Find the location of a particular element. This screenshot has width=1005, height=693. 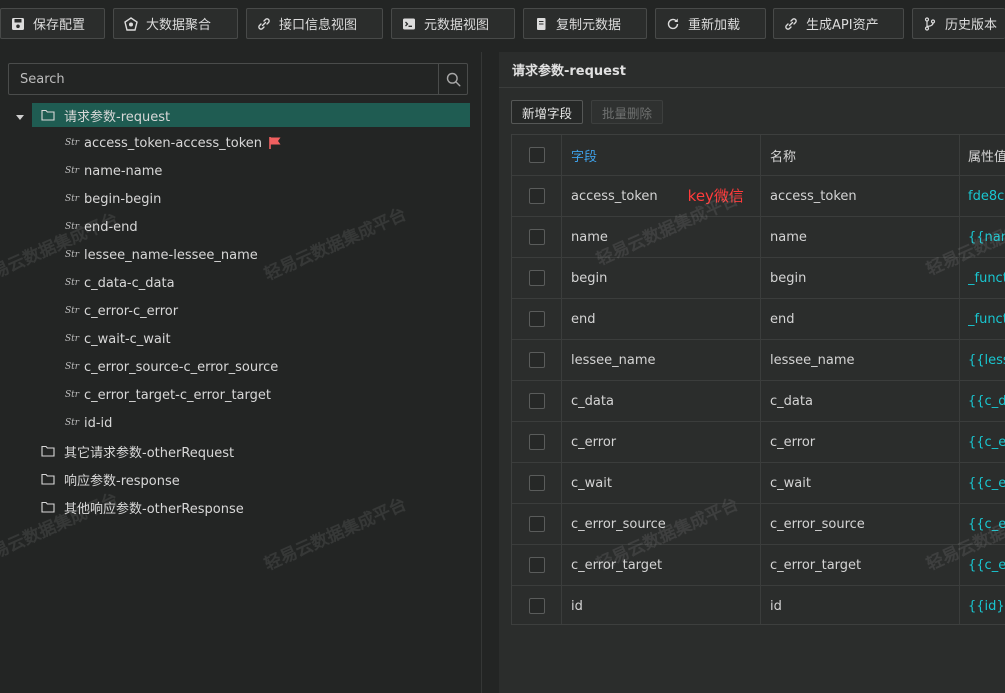

tree-node-request: 请求参数-request is located at coordinates (251, 115).